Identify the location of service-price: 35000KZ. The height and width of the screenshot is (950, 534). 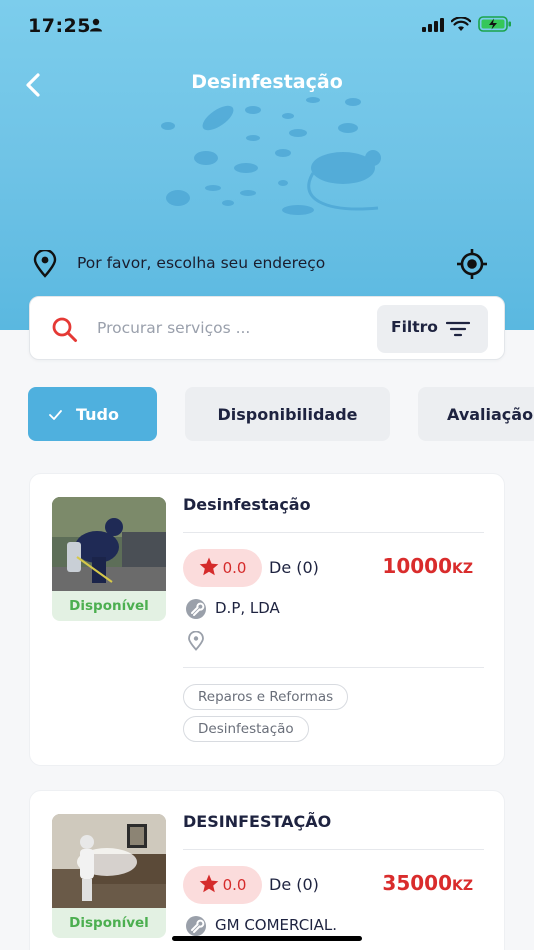
(427, 883).